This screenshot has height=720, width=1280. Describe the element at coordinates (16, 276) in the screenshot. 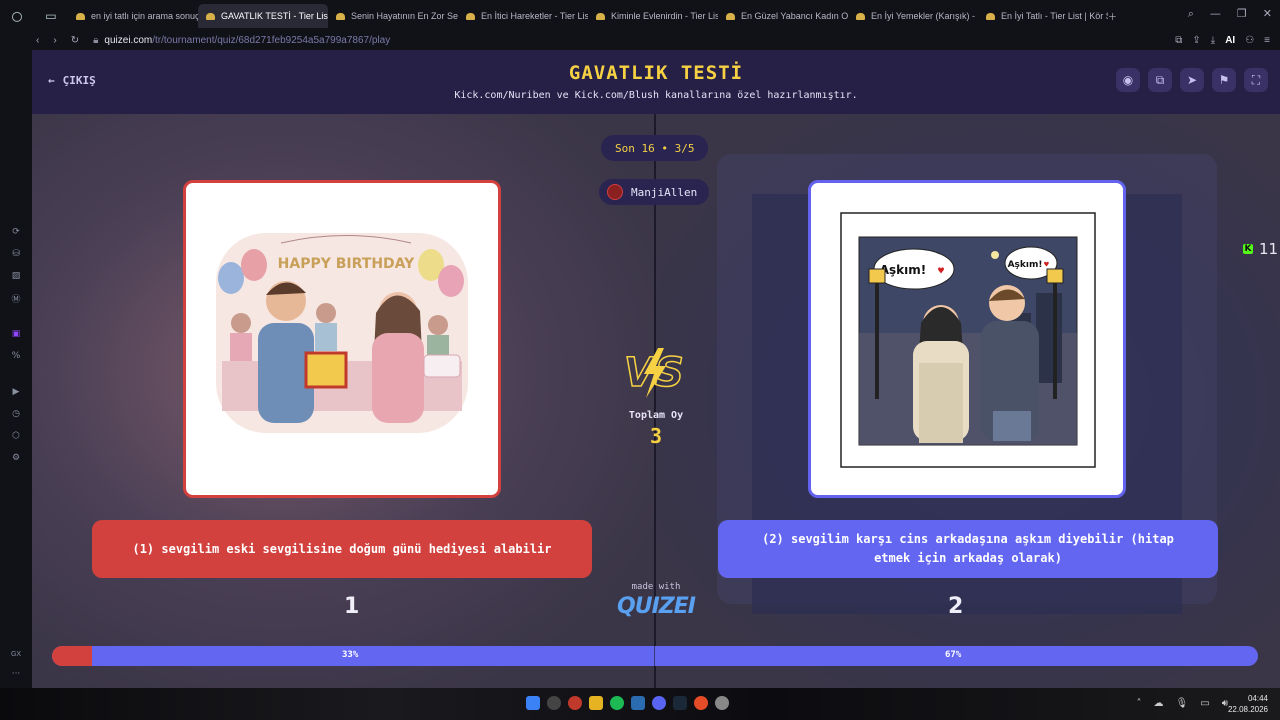

I see `sidebar-gallery-icon: ▨` at that location.